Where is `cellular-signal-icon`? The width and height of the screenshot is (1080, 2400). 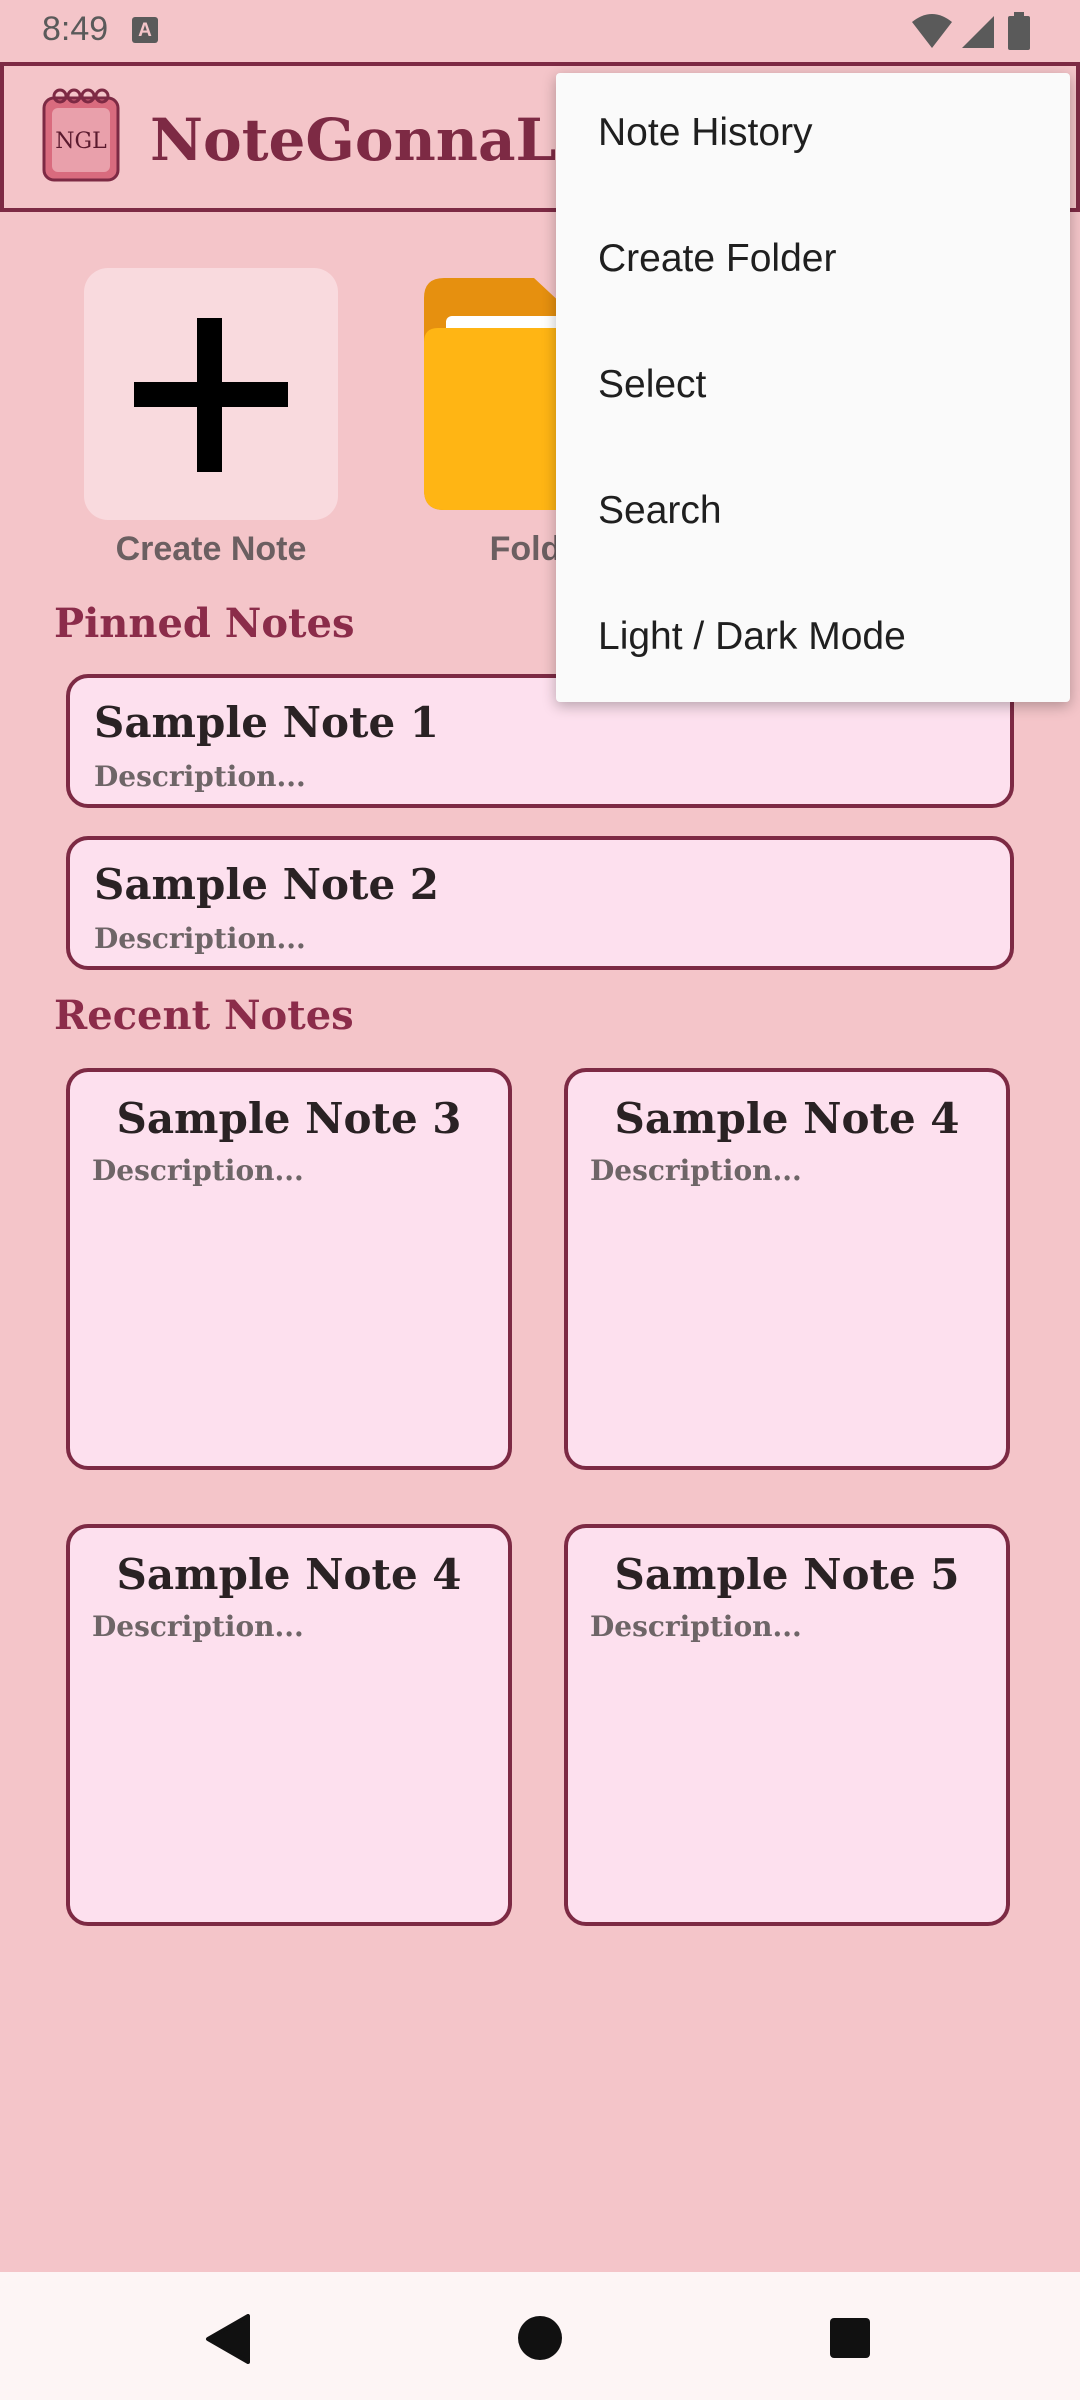 cellular-signal-icon is located at coordinates (978, 32).